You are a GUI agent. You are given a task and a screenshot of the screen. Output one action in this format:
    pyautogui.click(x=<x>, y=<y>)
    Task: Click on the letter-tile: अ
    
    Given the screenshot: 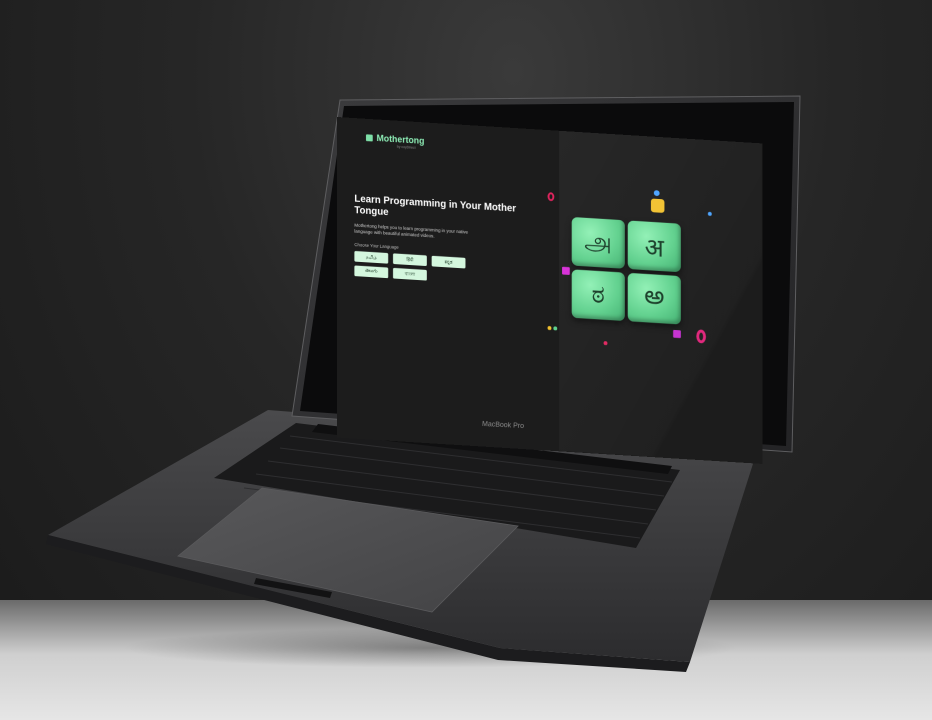 What is the action you would take?
    pyautogui.click(x=654, y=246)
    